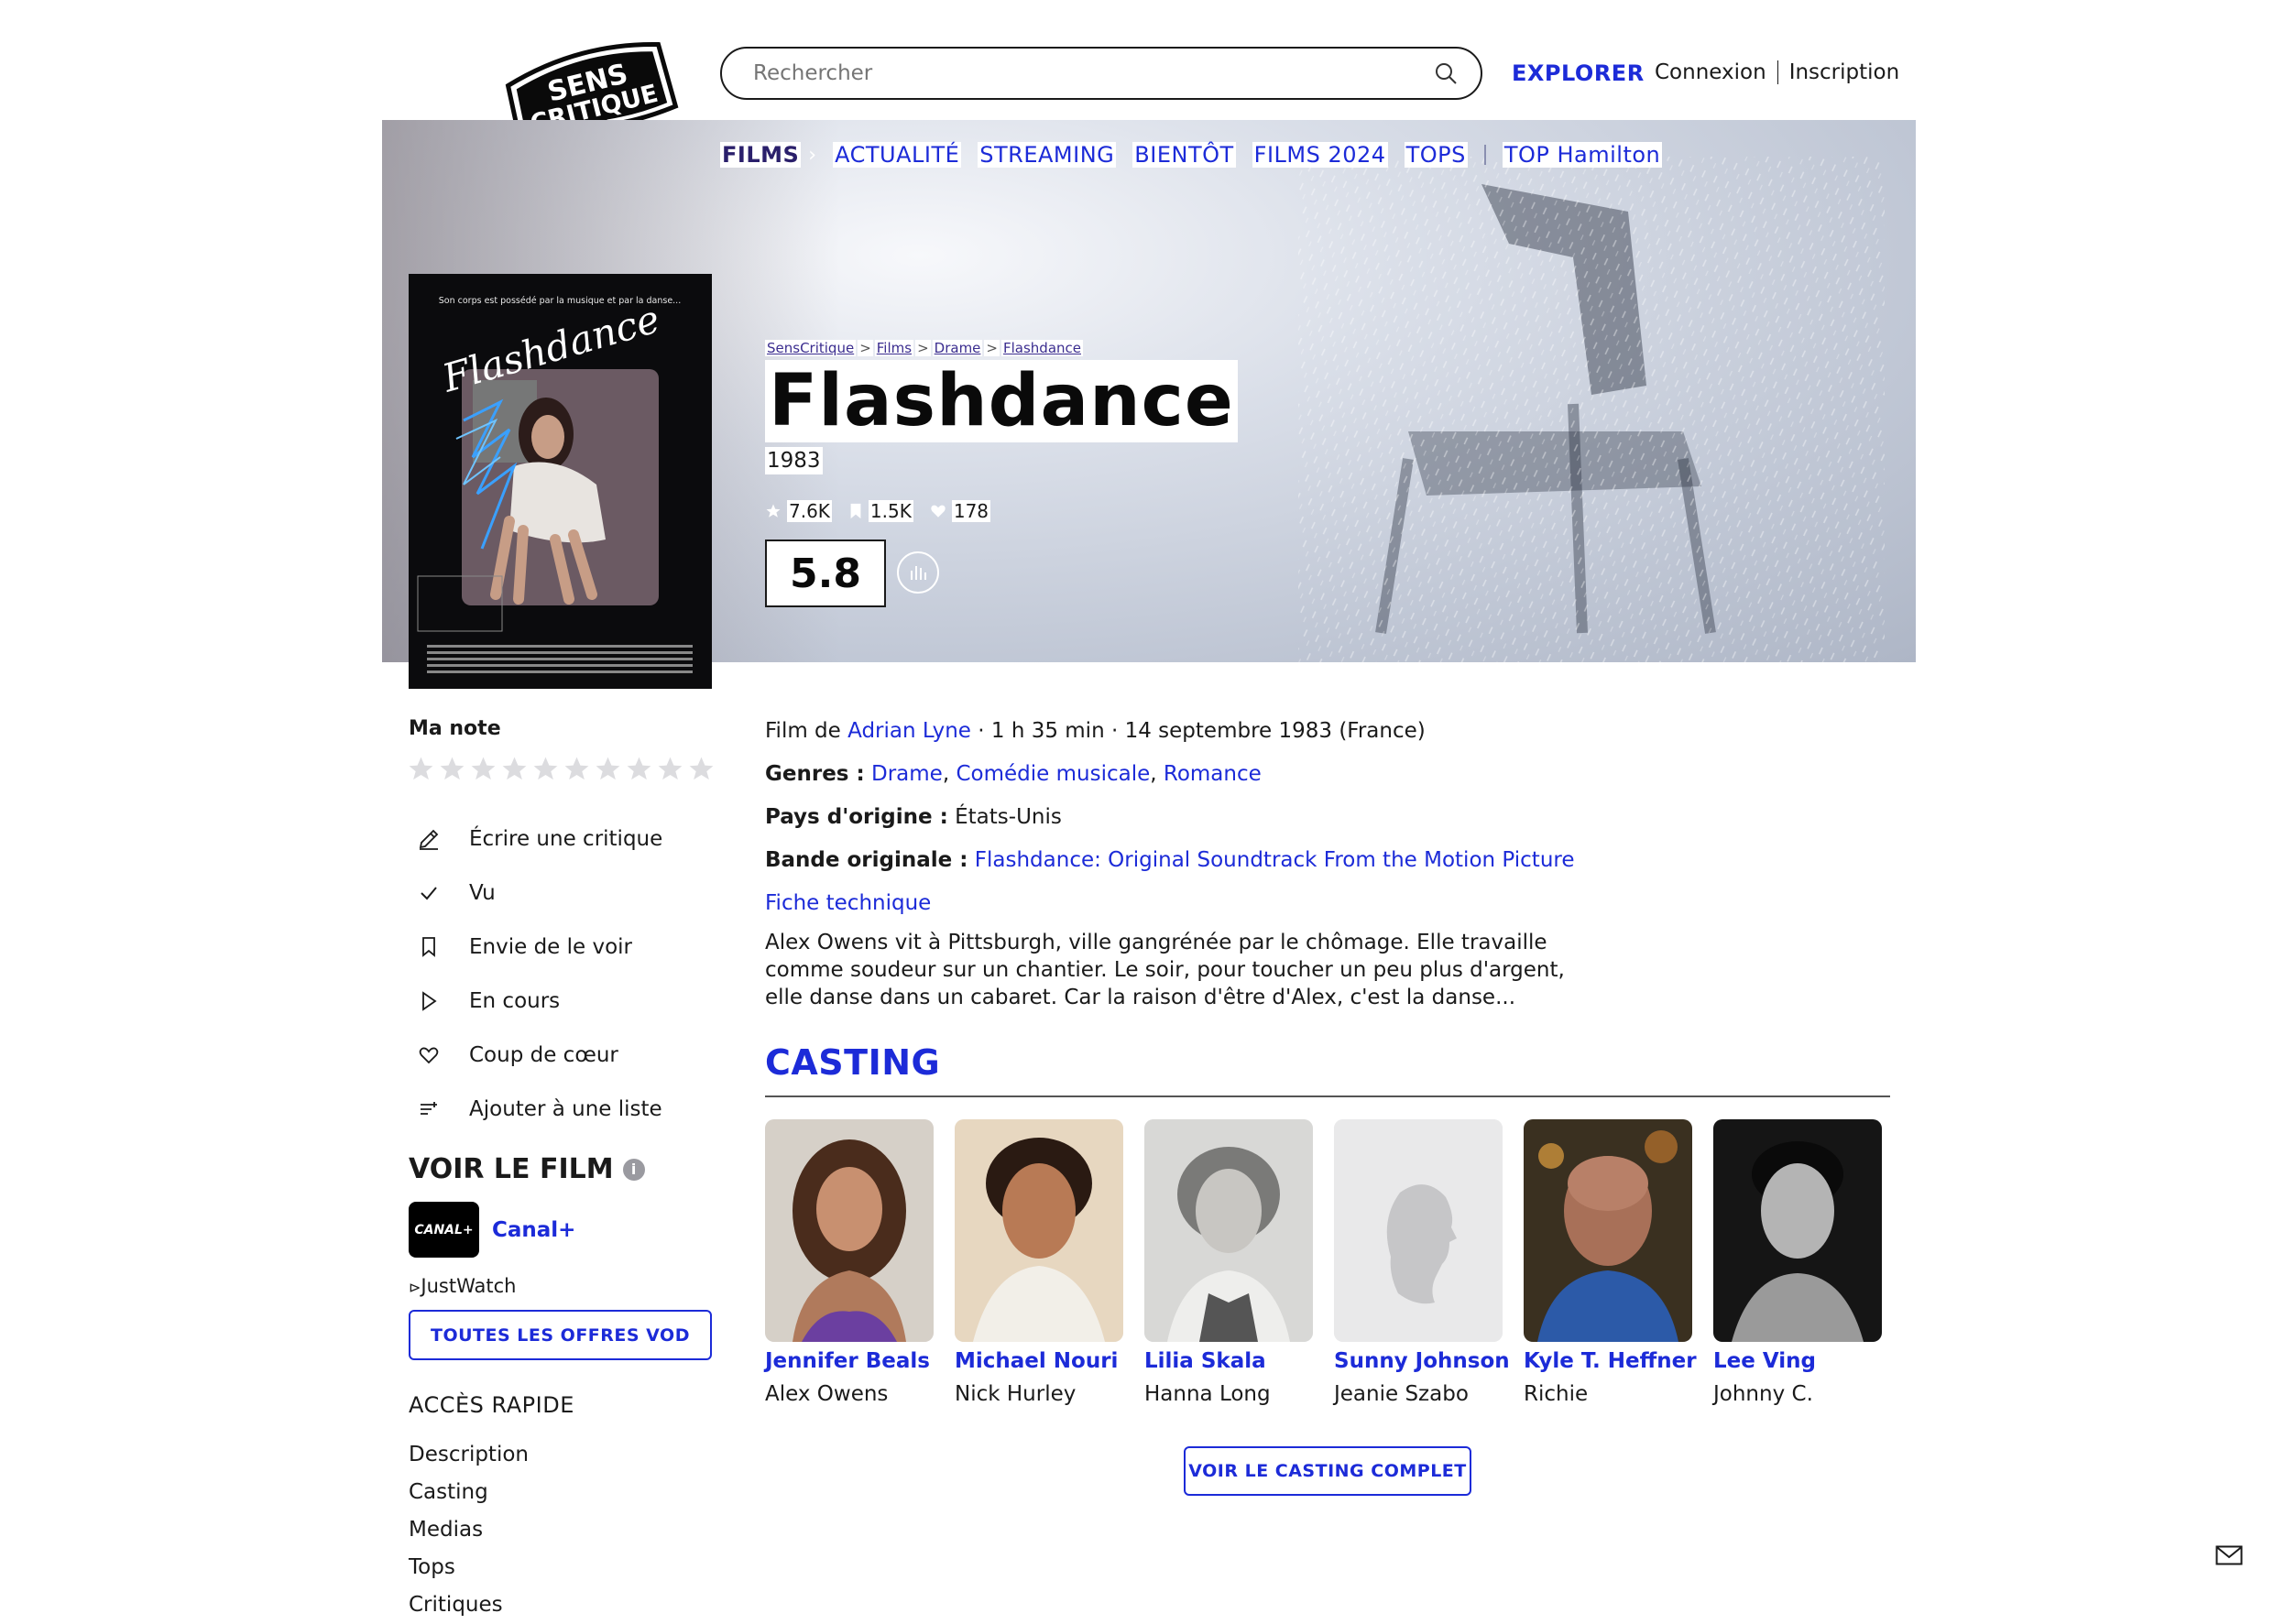  What do you see at coordinates (1556, 1394) in the screenshot?
I see `actor-role: Richie` at bounding box center [1556, 1394].